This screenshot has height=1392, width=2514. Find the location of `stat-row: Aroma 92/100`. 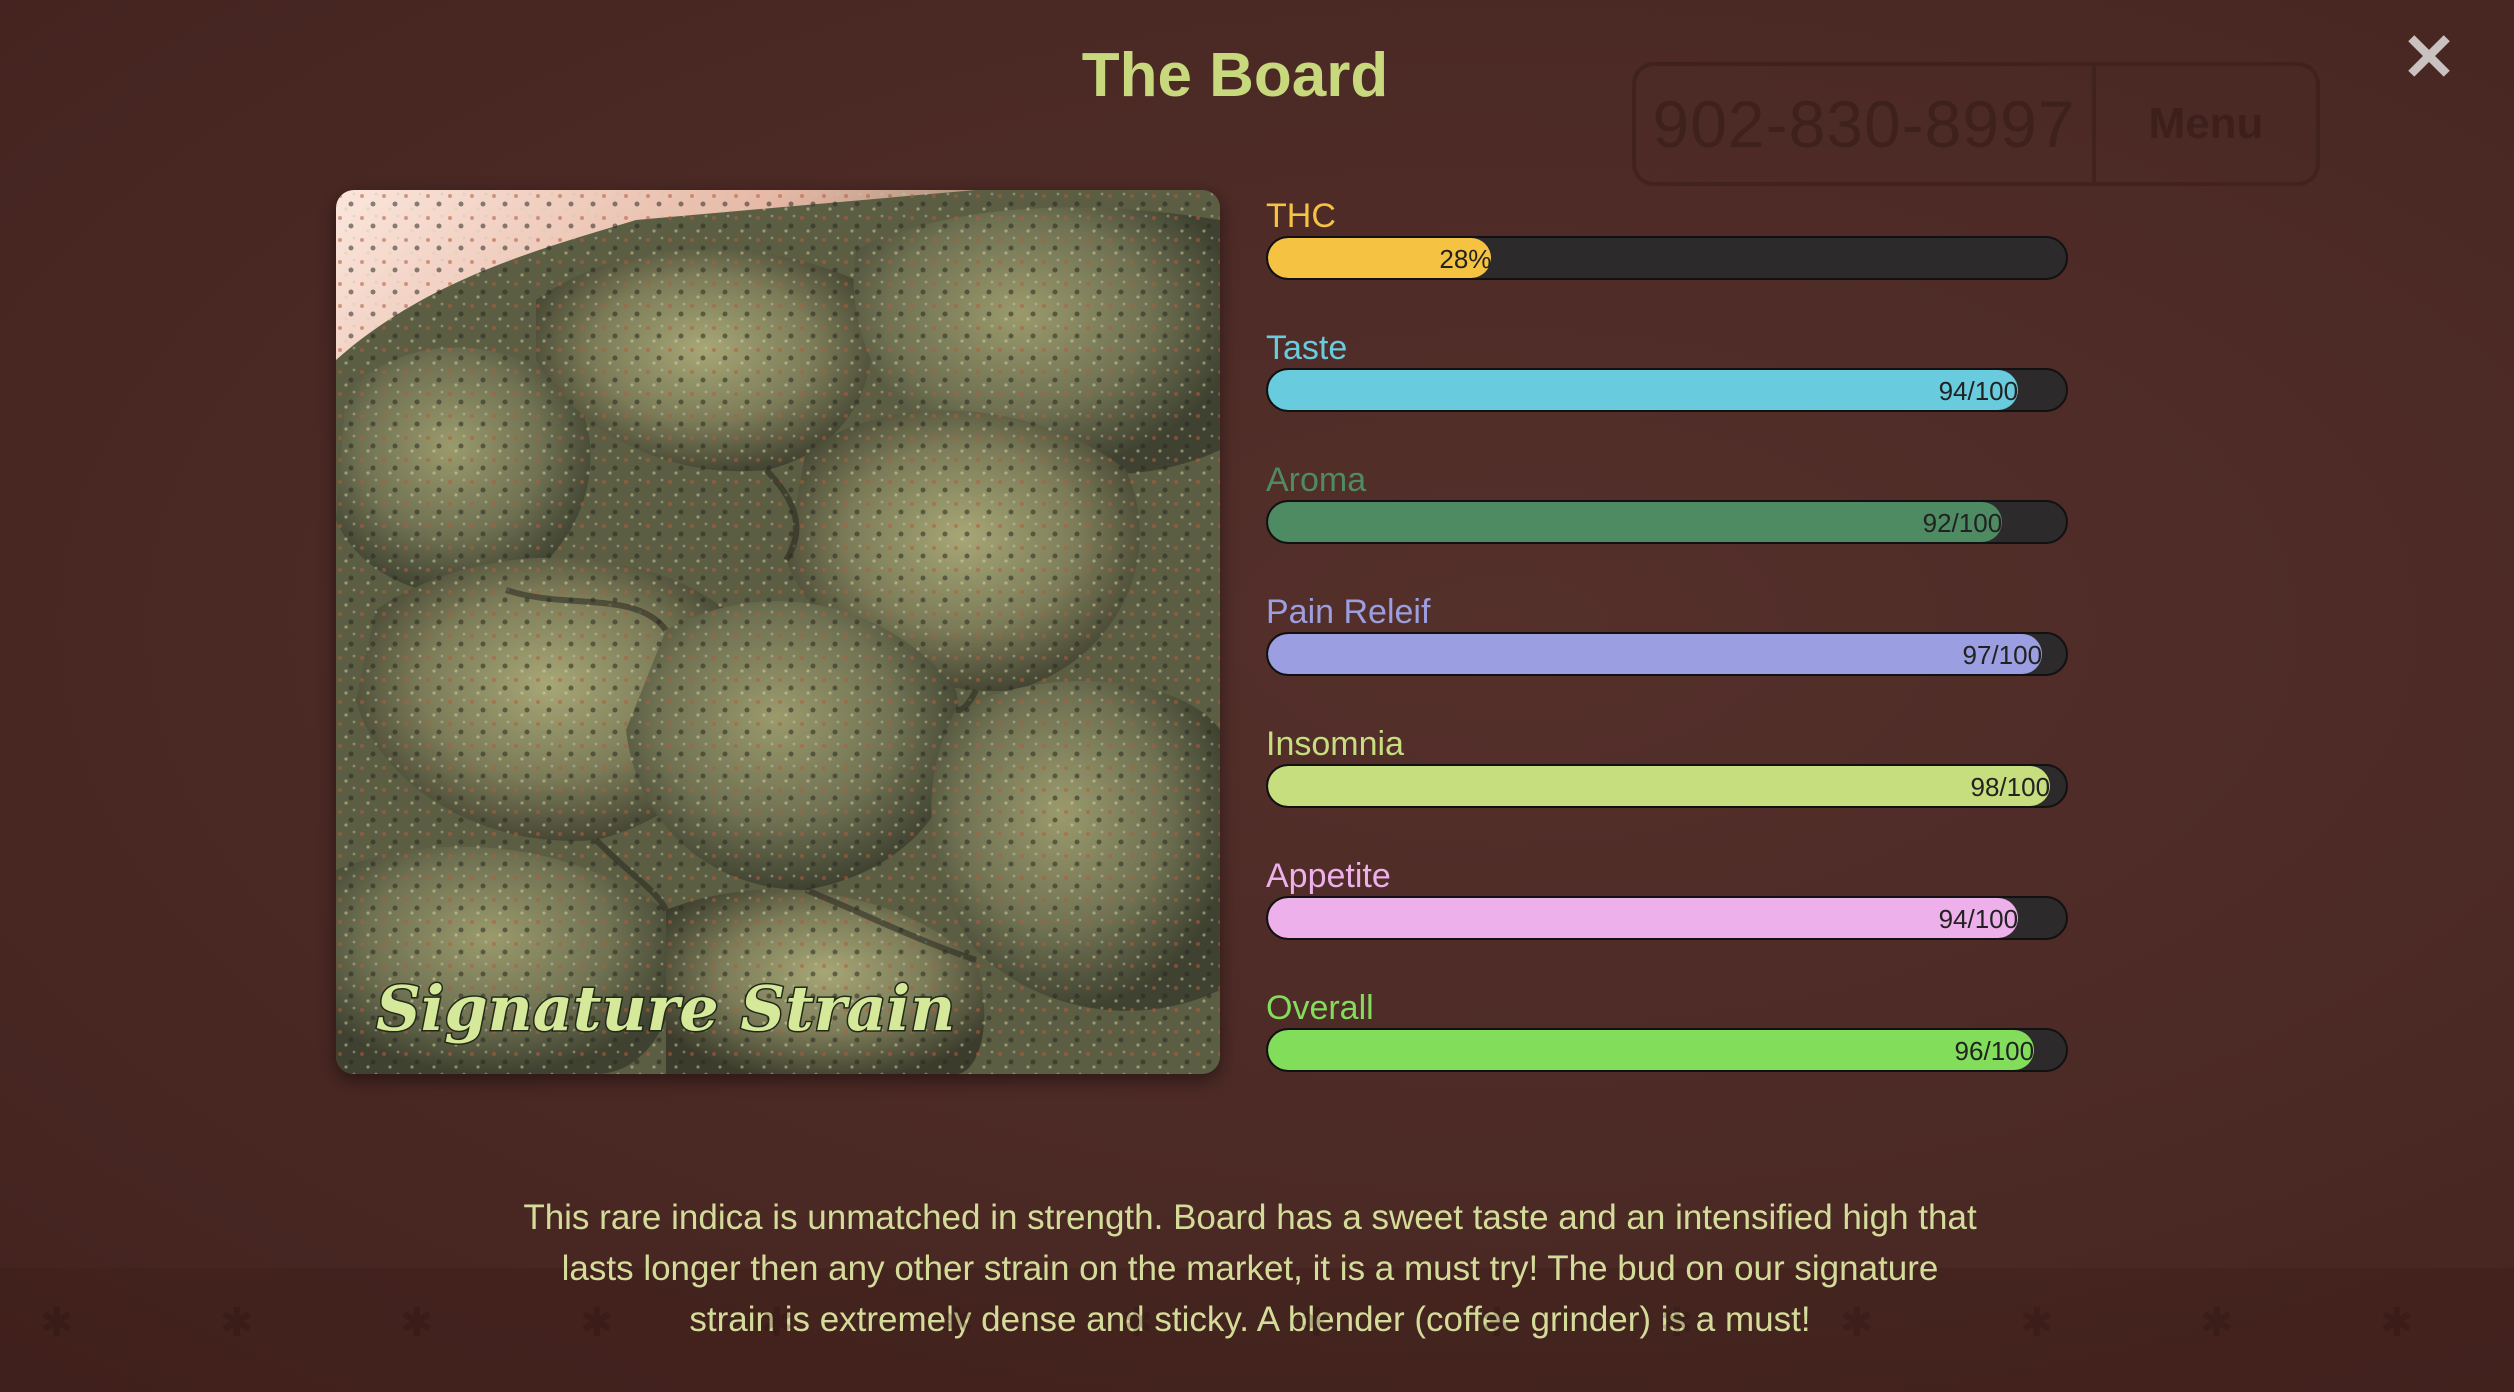

stat-row: Aroma 92/100 is located at coordinates (1667, 526).